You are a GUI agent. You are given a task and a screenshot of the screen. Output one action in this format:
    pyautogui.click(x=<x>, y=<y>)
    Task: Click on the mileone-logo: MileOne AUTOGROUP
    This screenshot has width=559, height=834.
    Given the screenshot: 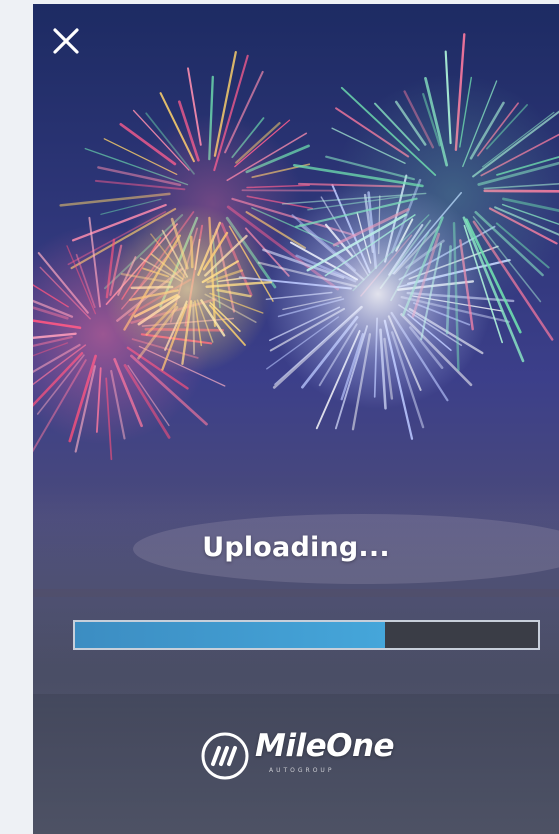 What is the action you would take?
    pyautogui.click(x=319, y=756)
    